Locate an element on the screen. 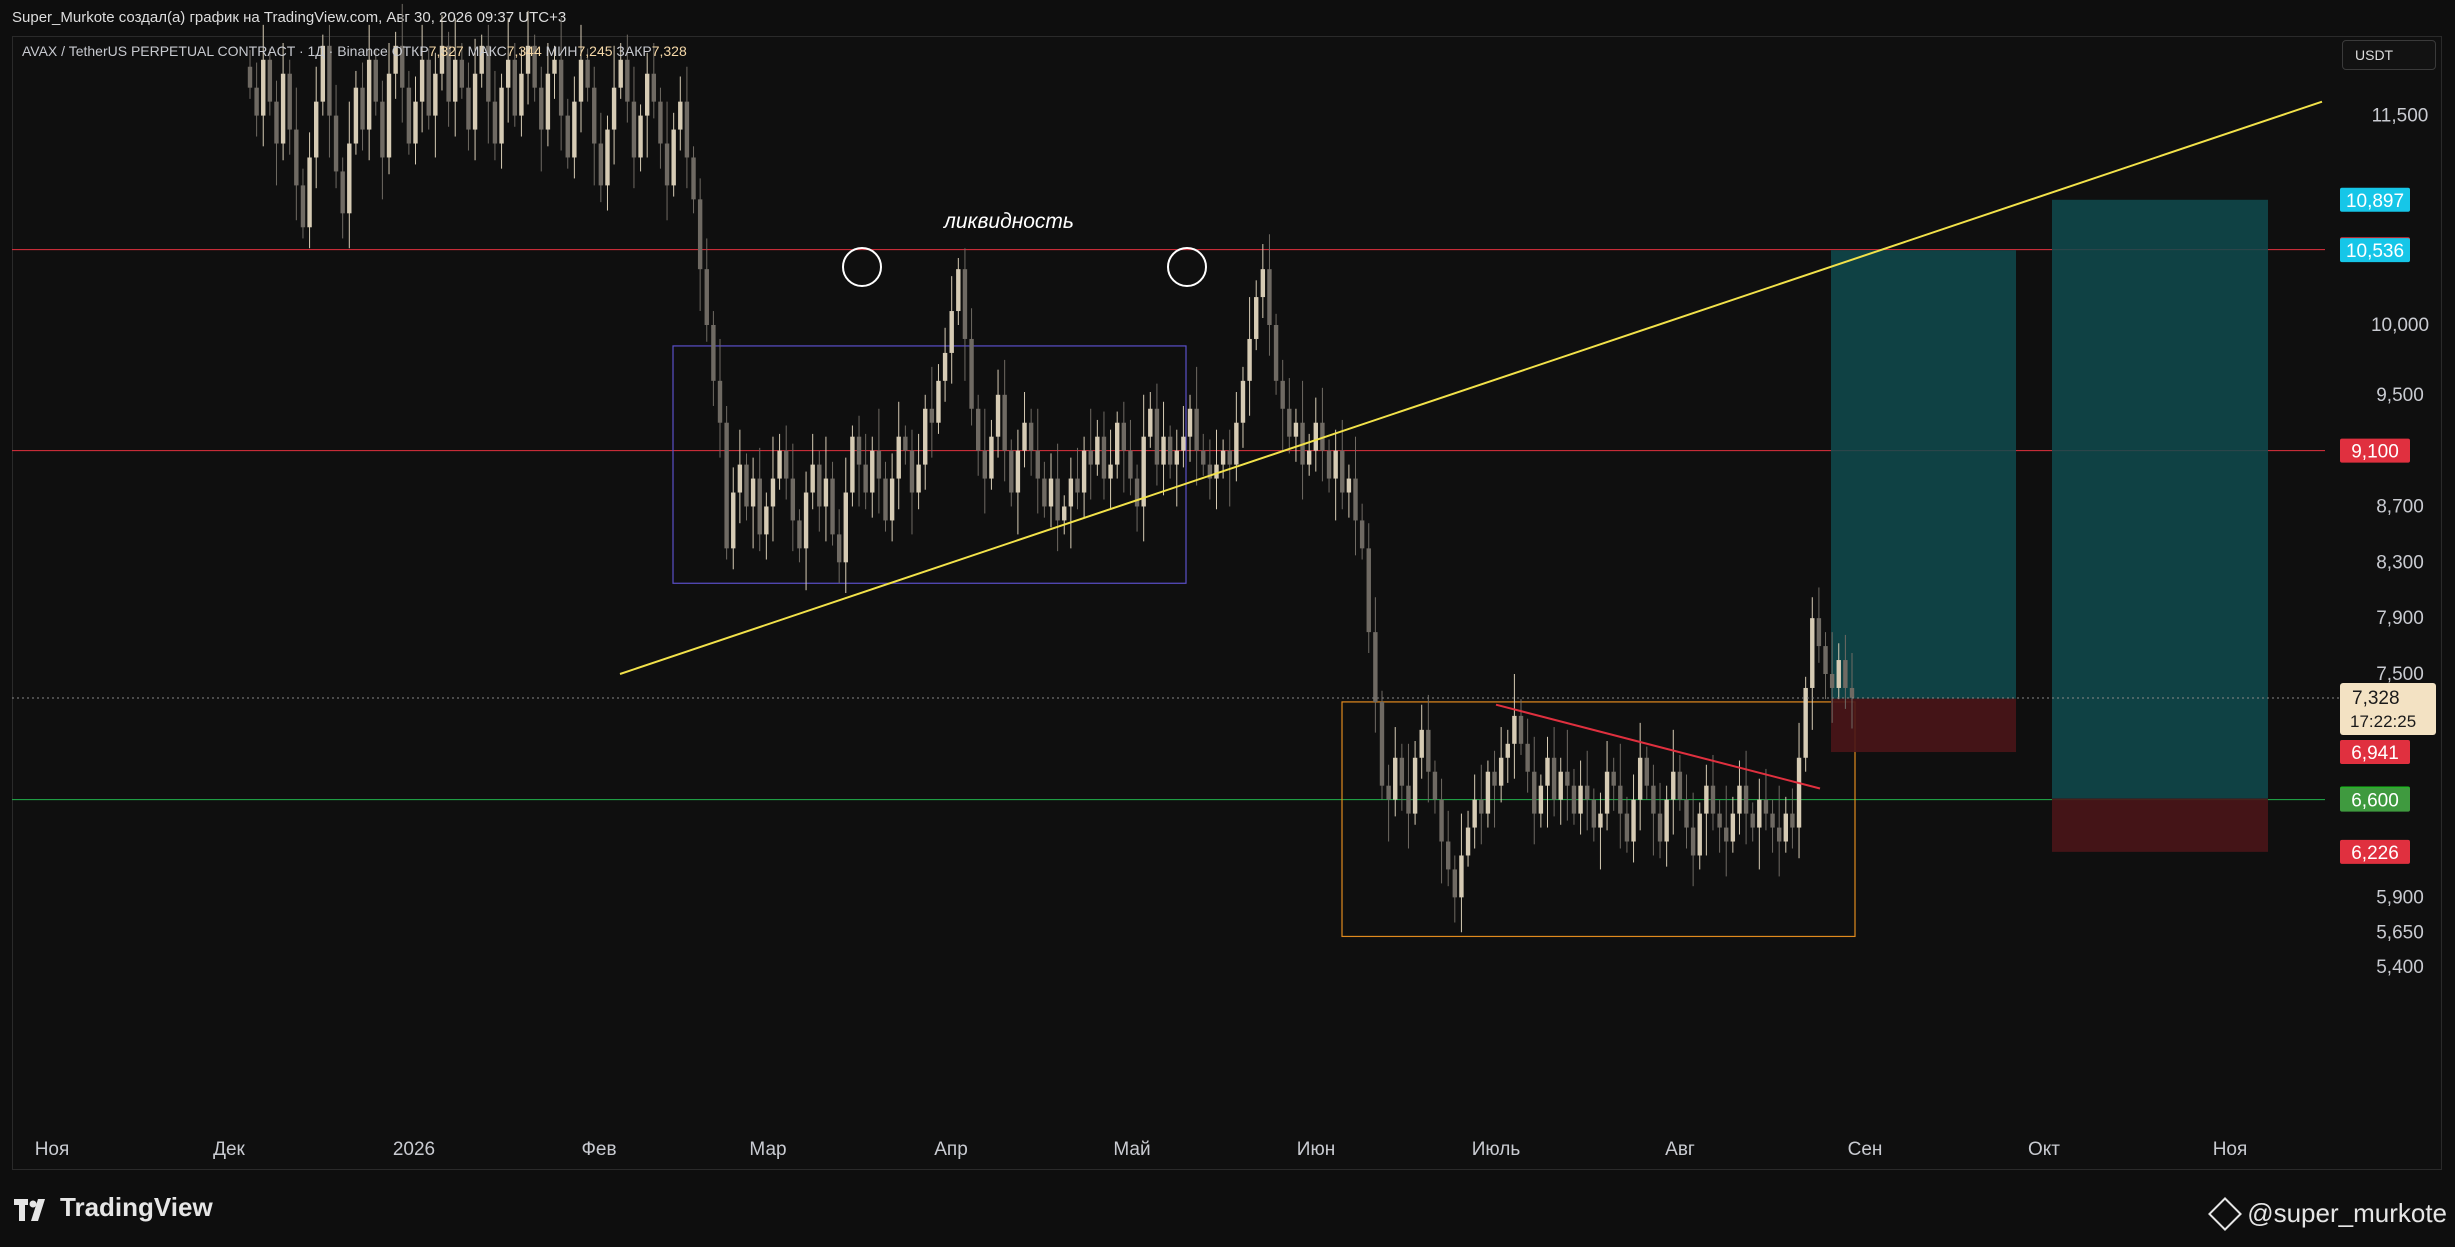 The width and height of the screenshot is (2455, 1247). author-tag: @super_murkote is located at coordinates (2327, 1213).